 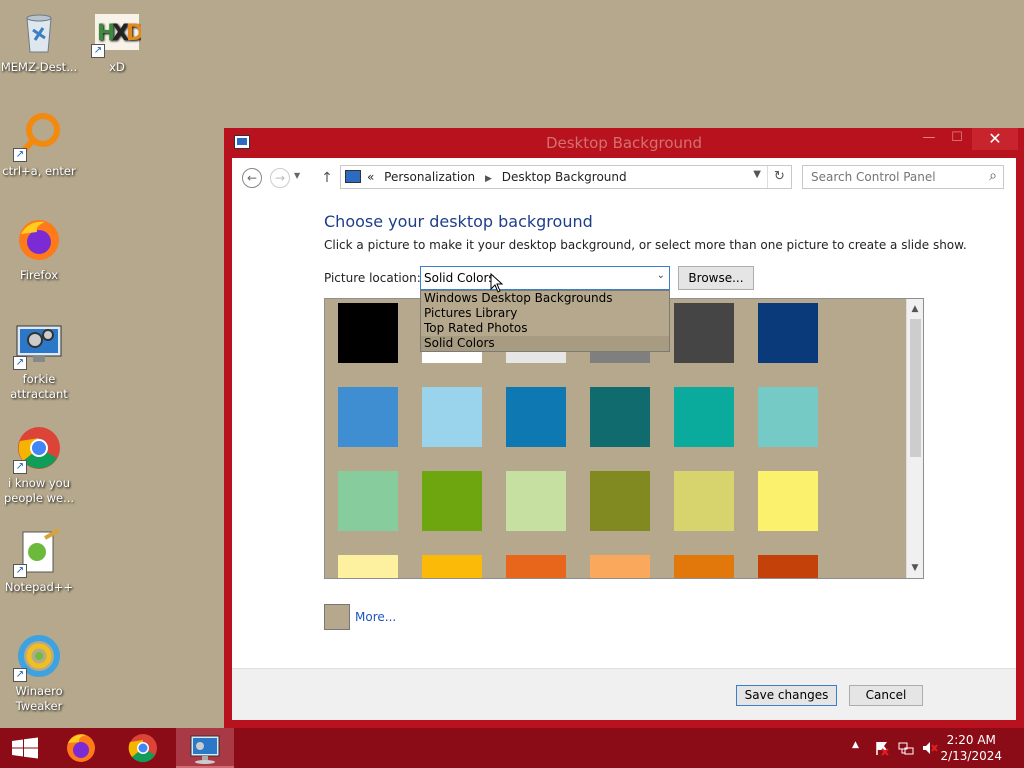 I want to click on gallery-scrollbar: ▲ ▼, so click(x=914, y=438).